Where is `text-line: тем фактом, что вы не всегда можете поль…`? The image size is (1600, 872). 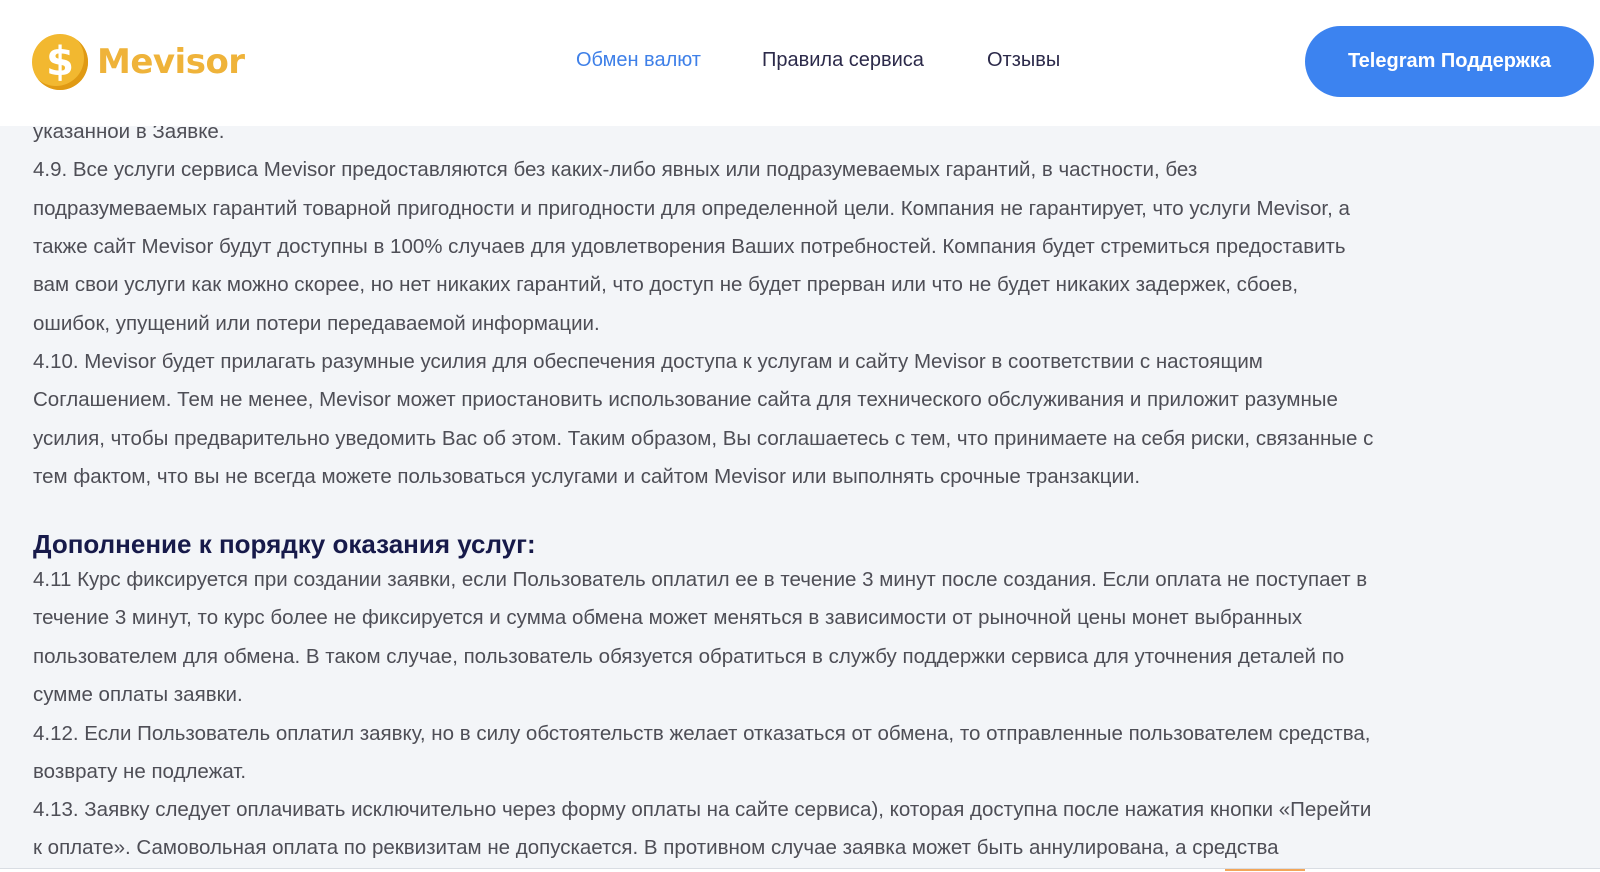
text-line: тем фактом, что вы не всегда можете поль… is located at coordinates (587, 476).